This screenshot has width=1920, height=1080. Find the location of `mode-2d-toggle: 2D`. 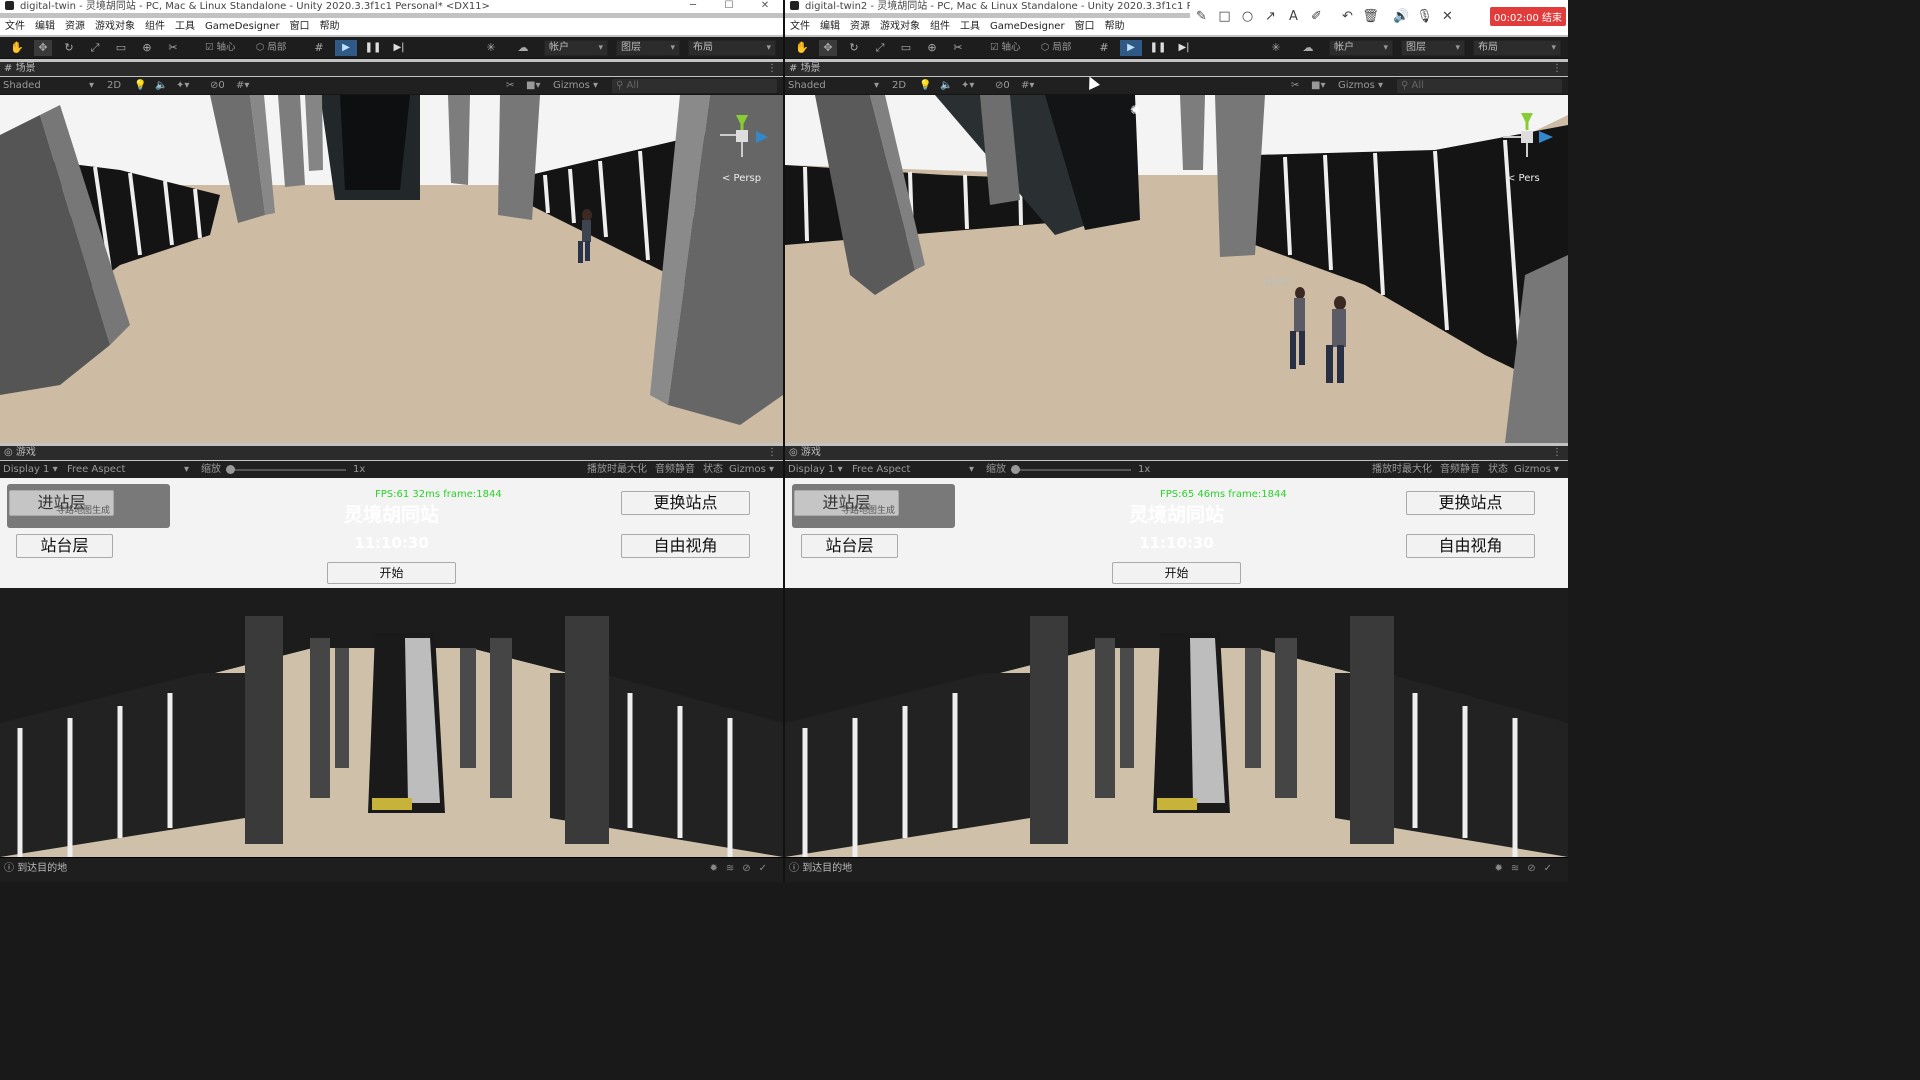

mode-2d-toggle: 2D is located at coordinates (114, 86).